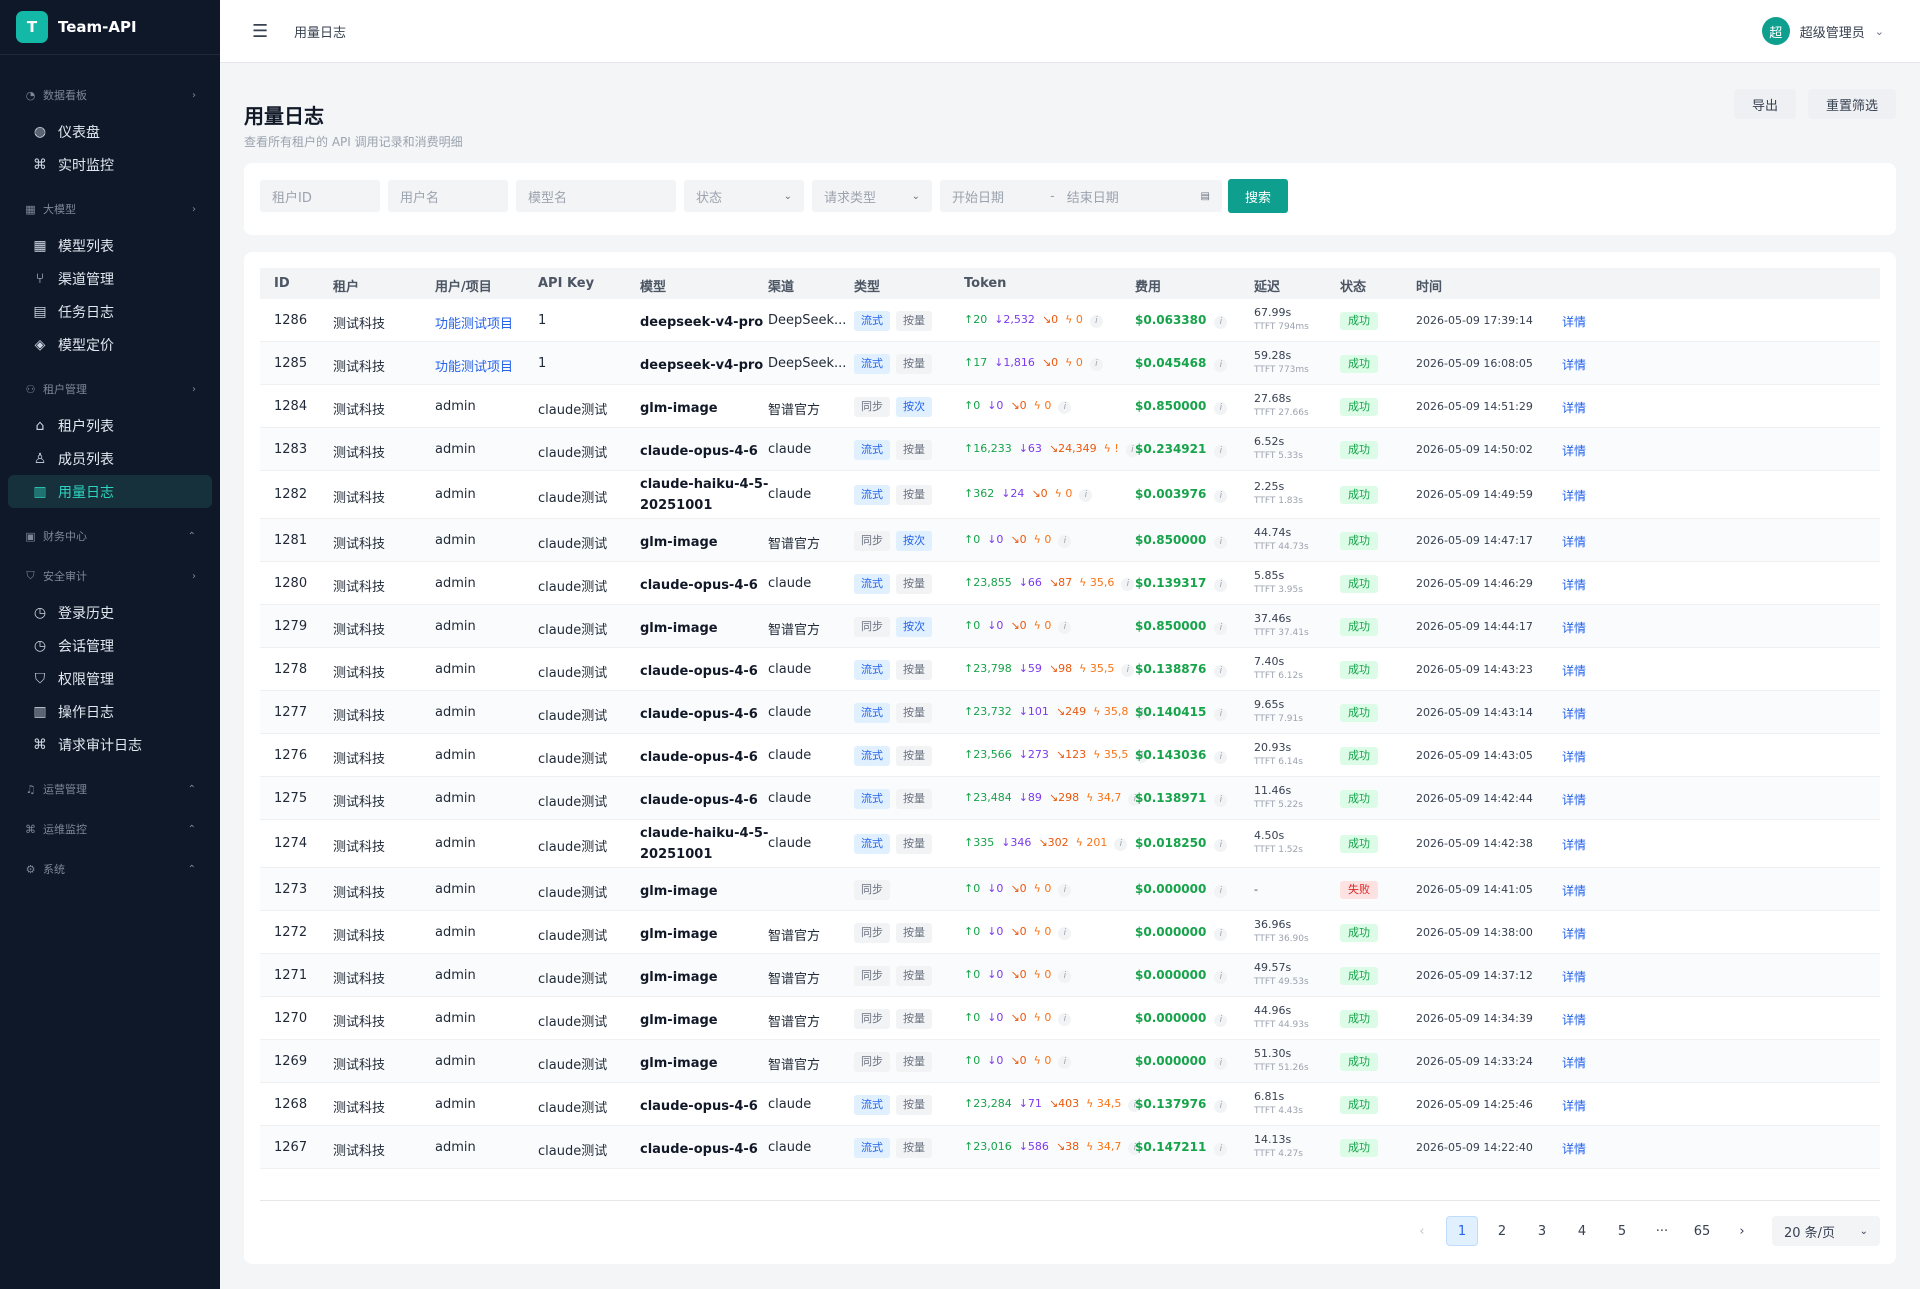 This screenshot has width=1920, height=1289. What do you see at coordinates (110, 612) in the screenshot?
I see `sidebar-item: ◷ 登录历史` at bounding box center [110, 612].